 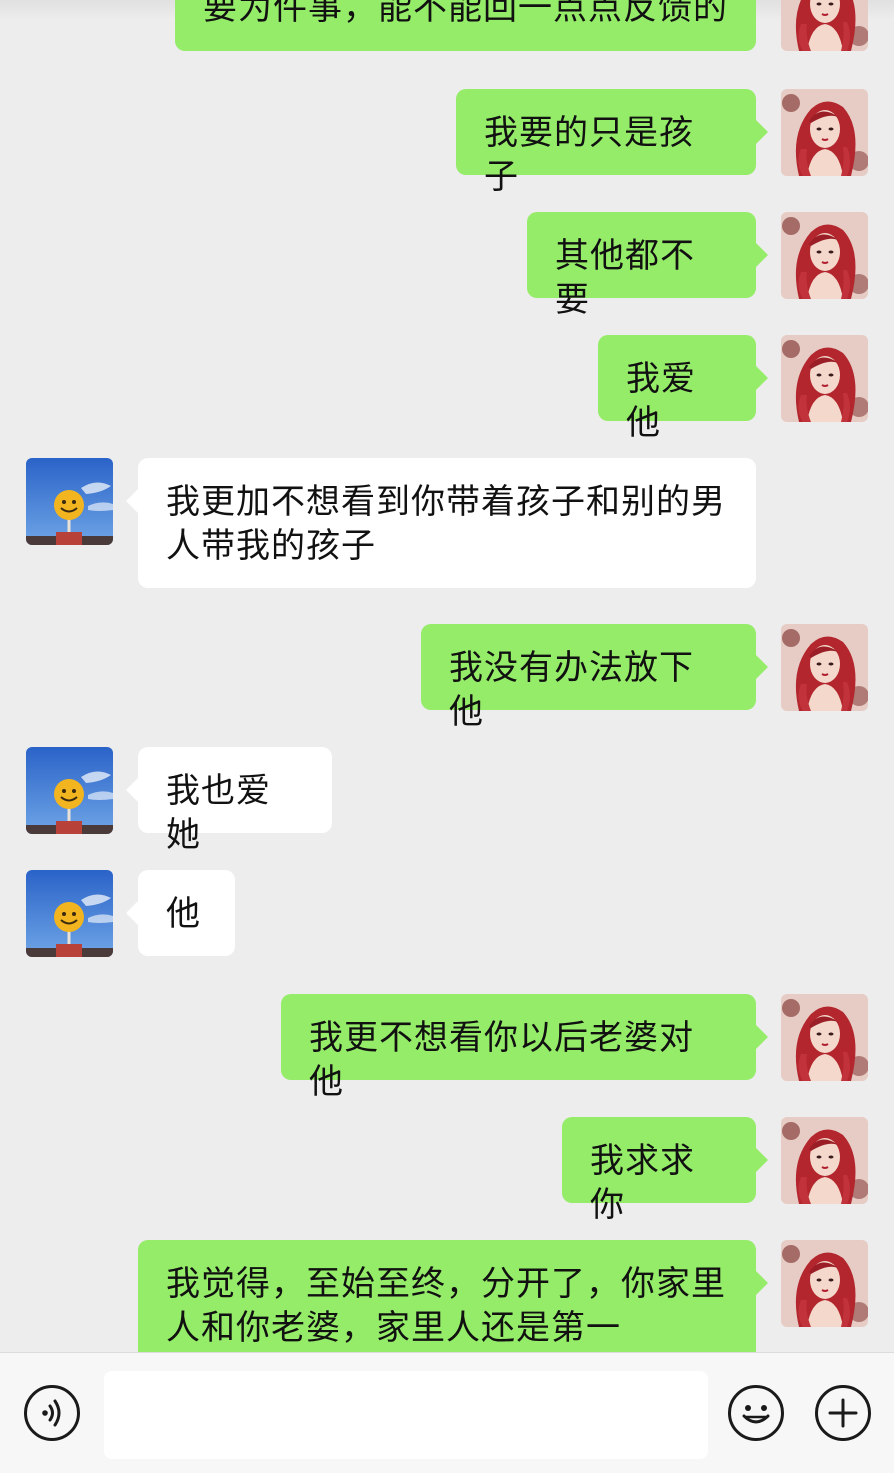 I want to click on voice-button, so click(x=52, y=1413).